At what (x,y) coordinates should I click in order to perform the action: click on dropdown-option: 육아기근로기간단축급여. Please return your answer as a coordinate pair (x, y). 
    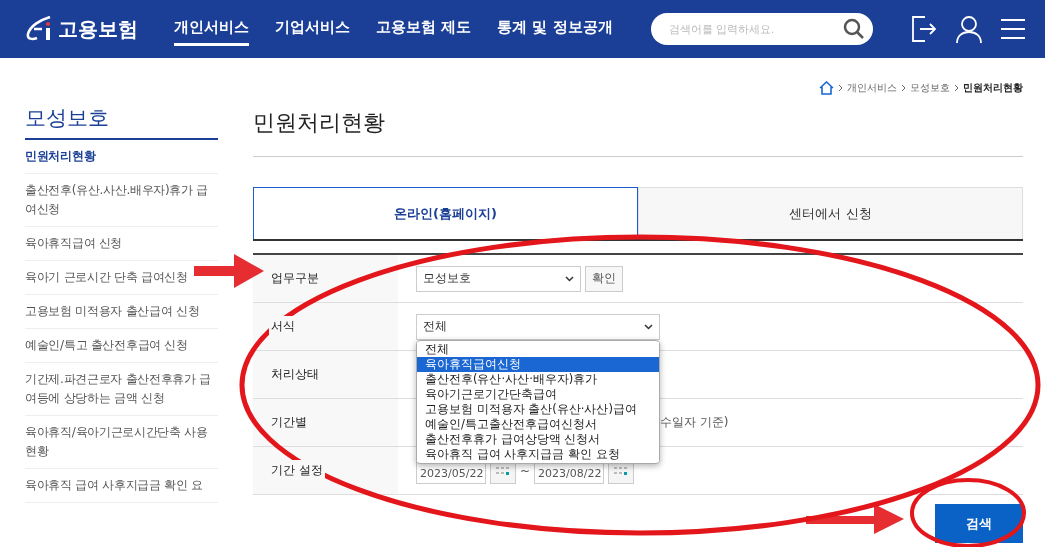
    Looking at the image, I should click on (538, 394).